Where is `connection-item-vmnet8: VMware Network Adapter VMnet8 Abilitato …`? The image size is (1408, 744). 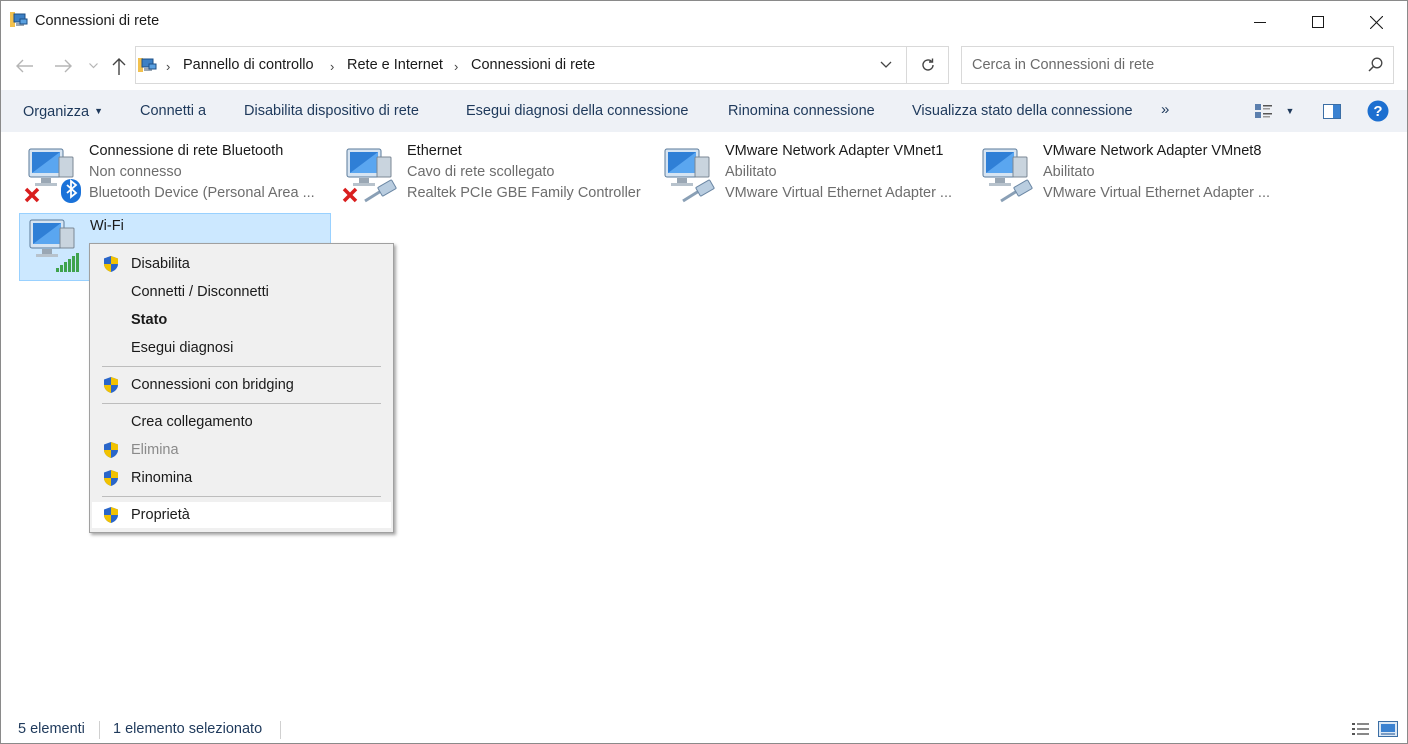 connection-item-vmnet8: VMware Network Adapter VMnet8 Abilitato … is located at coordinates (1129, 173).